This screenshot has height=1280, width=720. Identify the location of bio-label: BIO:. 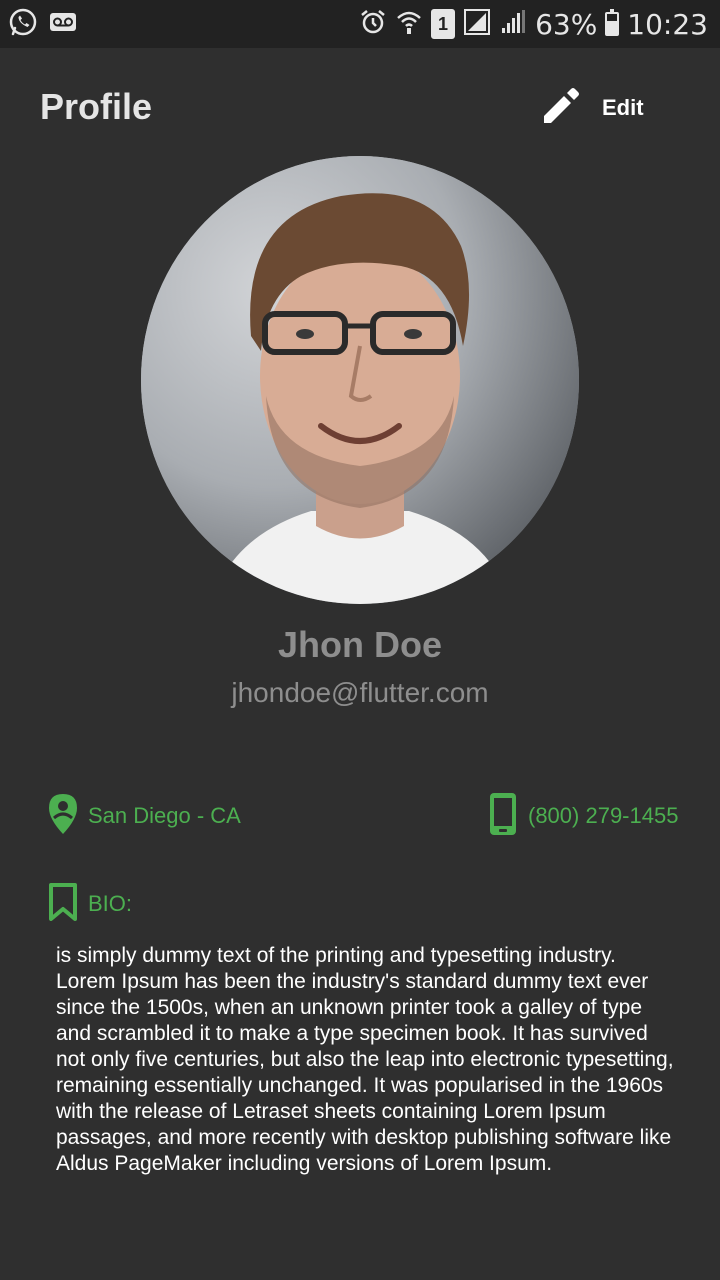
(110, 903).